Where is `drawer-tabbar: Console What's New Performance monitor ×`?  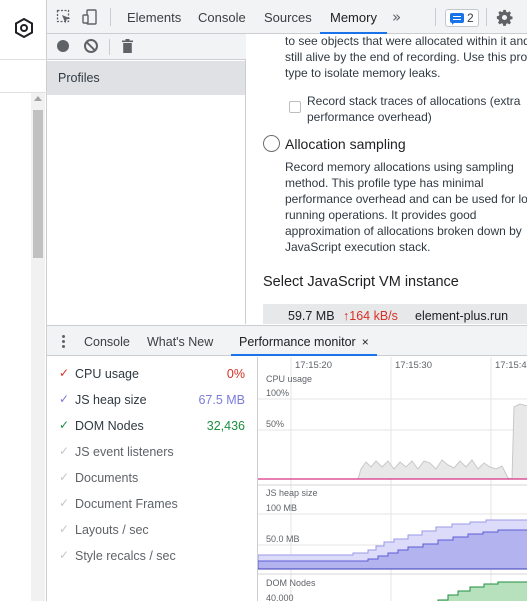 drawer-tabbar: Console What's New Performance monitor × is located at coordinates (287, 341).